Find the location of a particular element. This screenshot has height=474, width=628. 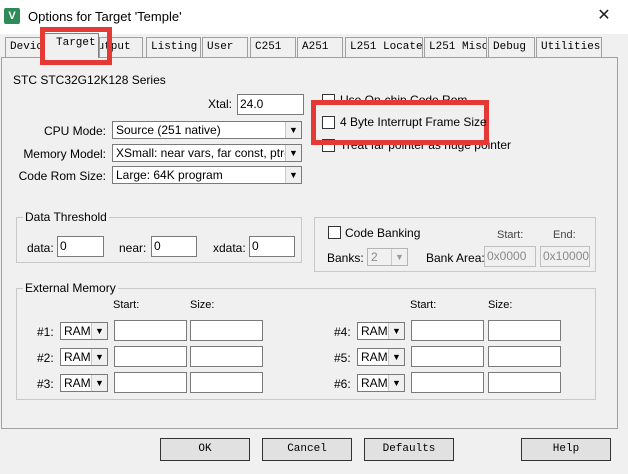

close-icon: ✕ is located at coordinates (604, 16).